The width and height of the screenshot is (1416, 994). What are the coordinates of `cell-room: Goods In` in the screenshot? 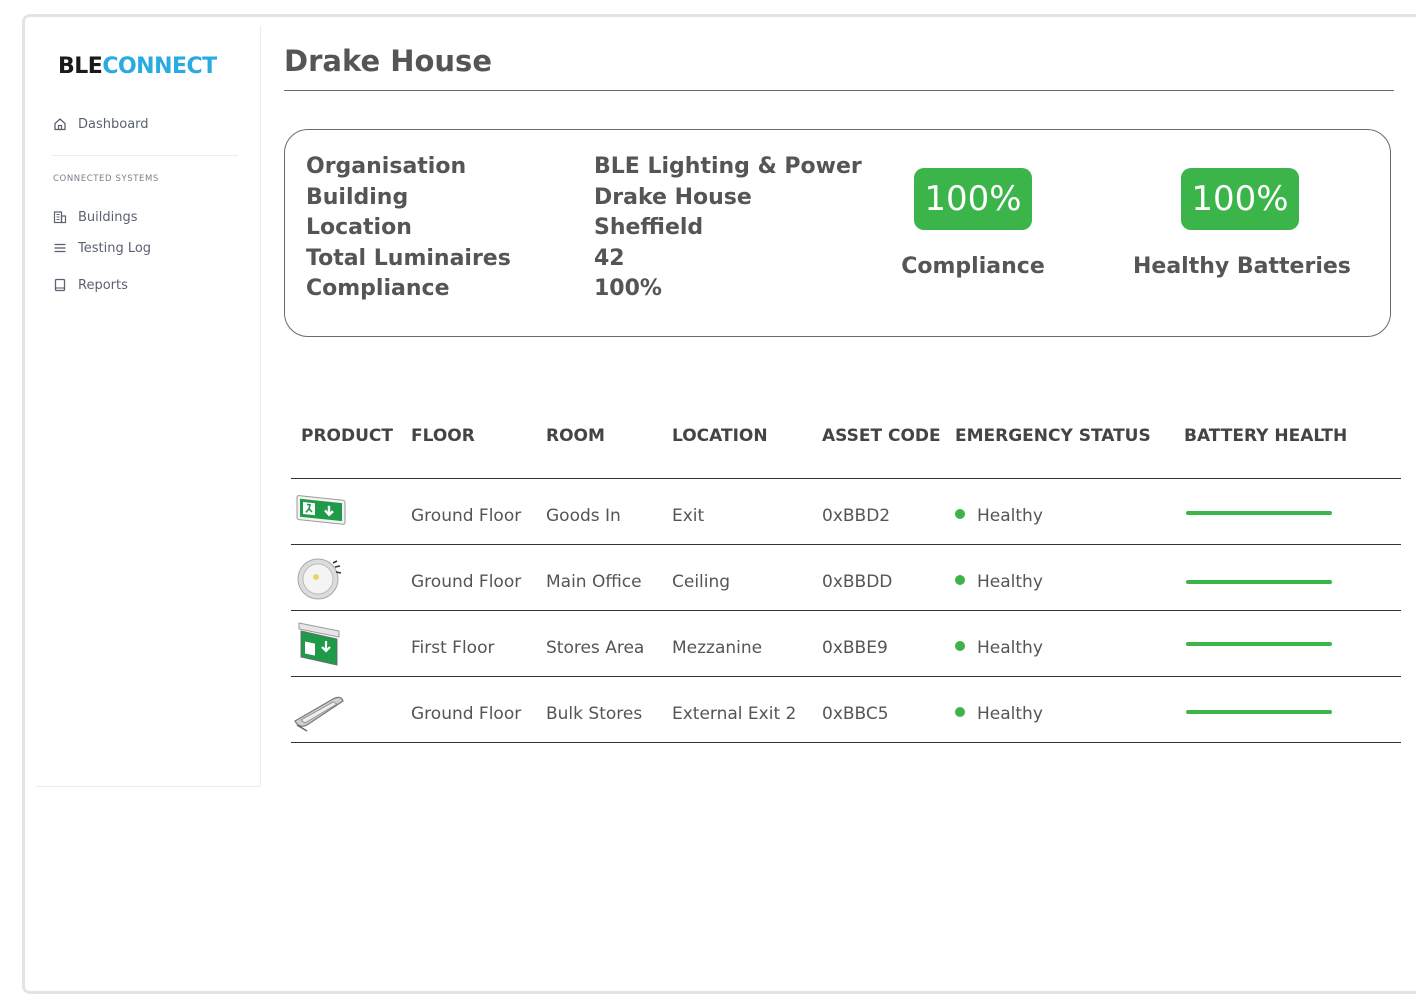 It's located at (583, 516).